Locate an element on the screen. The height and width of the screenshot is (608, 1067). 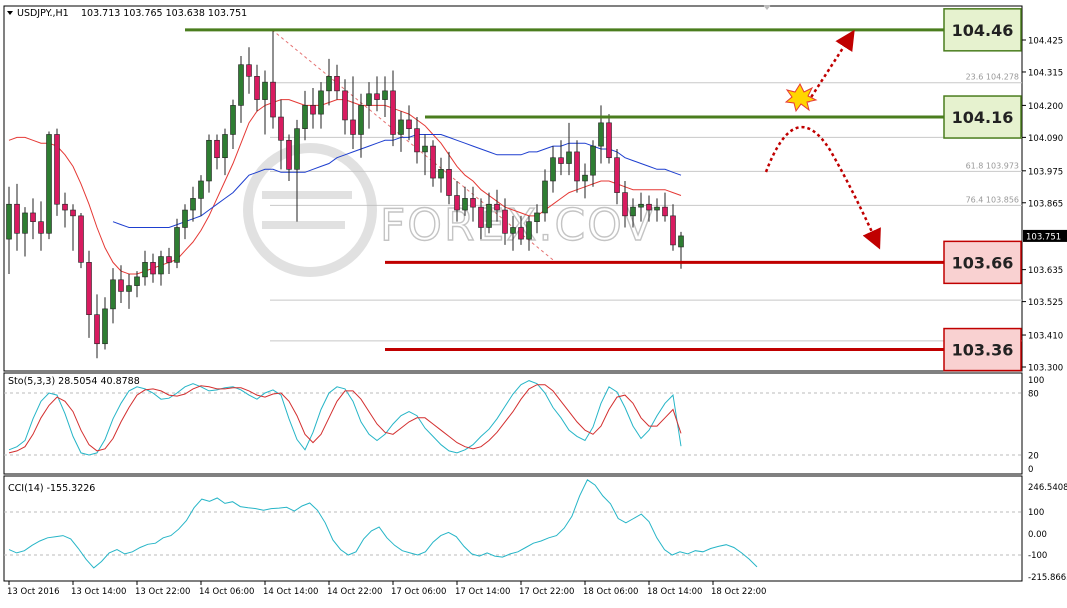
resistance-label: 104.46 is located at coordinates (983, 30).